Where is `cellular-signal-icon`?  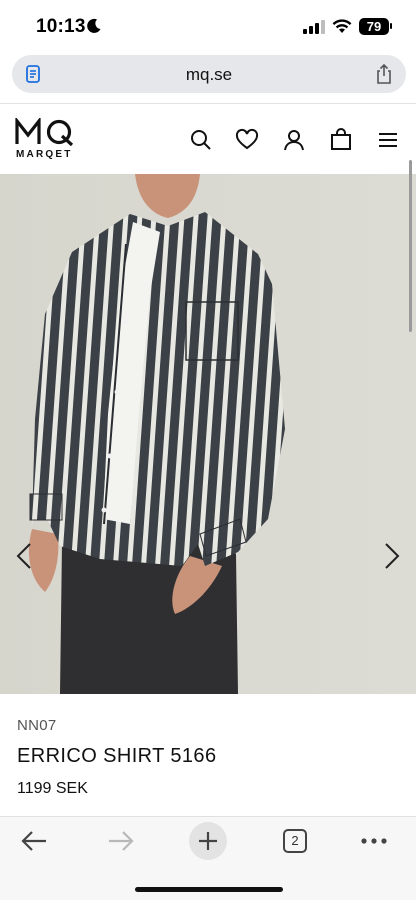
cellular-signal-icon is located at coordinates (314, 27).